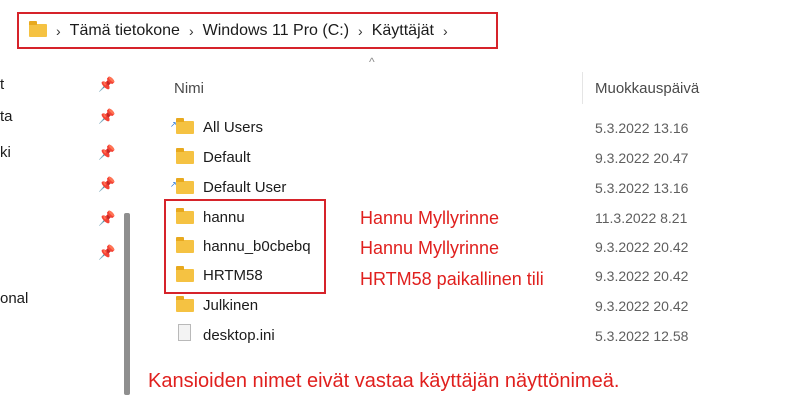 This screenshot has width=791, height=395. Describe the element at coordinates (227, 157) in the screenshot. I see `file-name: Default` at that location.